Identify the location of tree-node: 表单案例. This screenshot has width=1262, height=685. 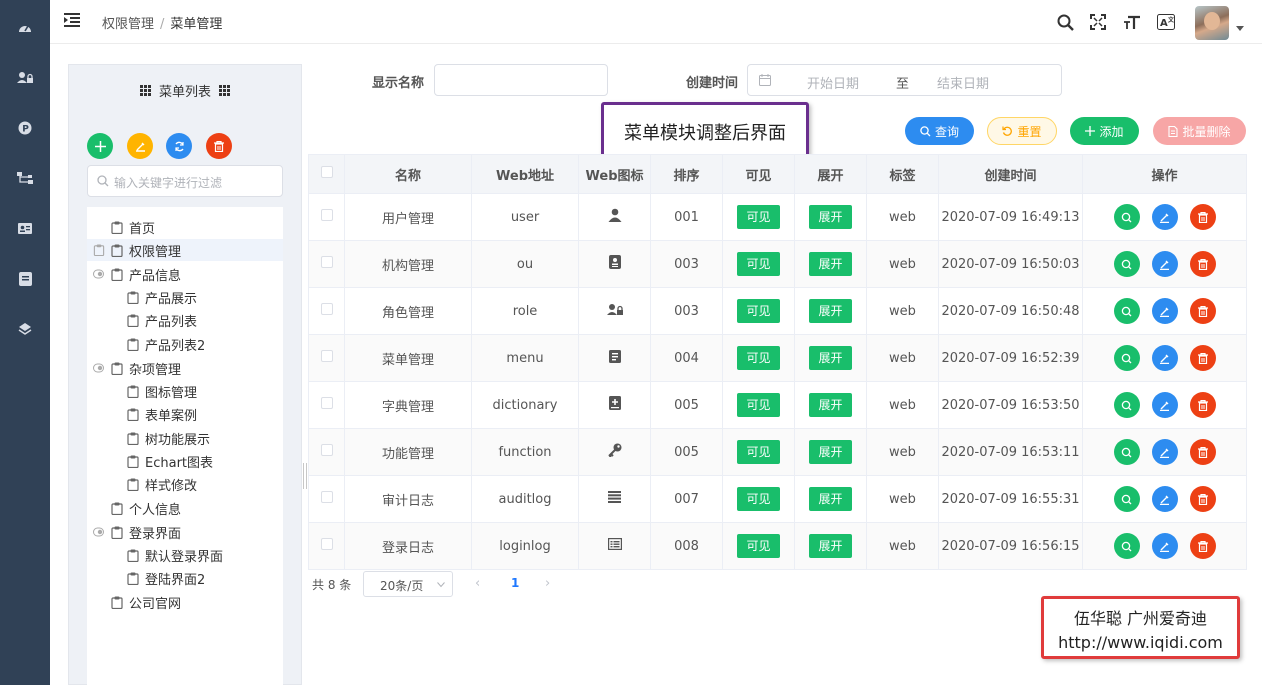
(162, 414).